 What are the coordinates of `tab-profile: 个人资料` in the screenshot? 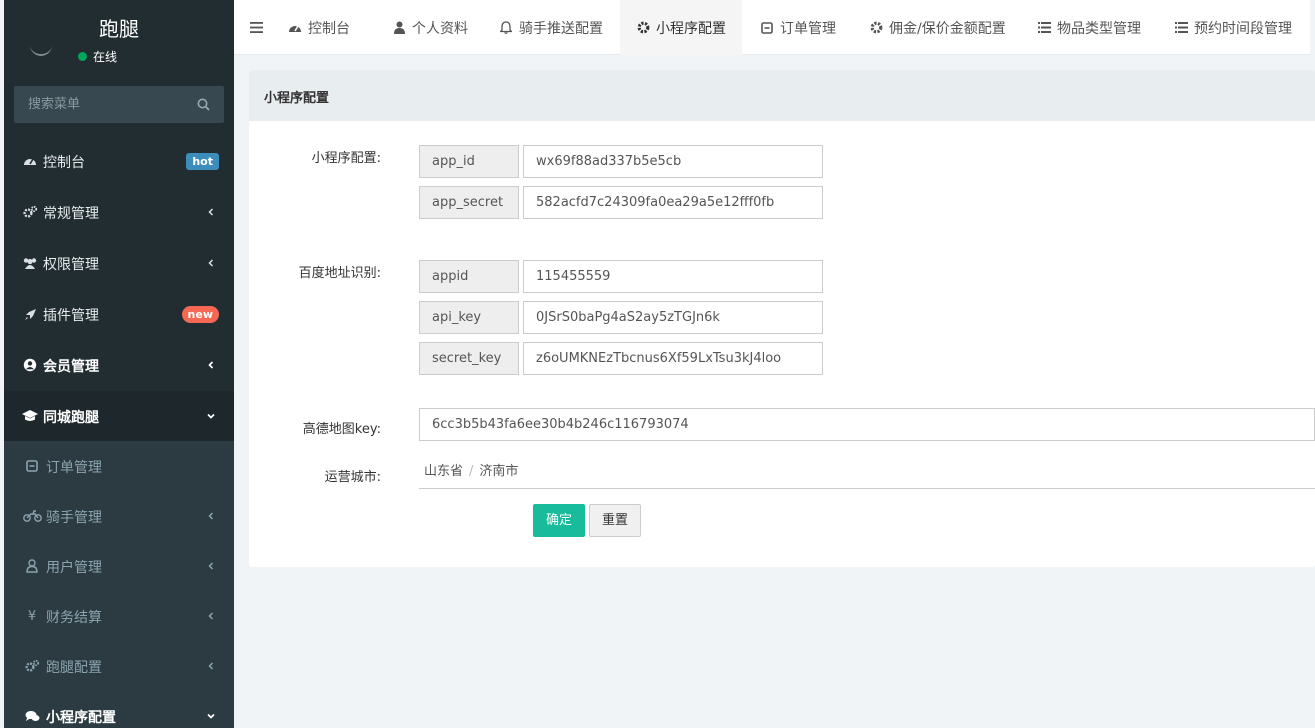 It's located at (430, 27).